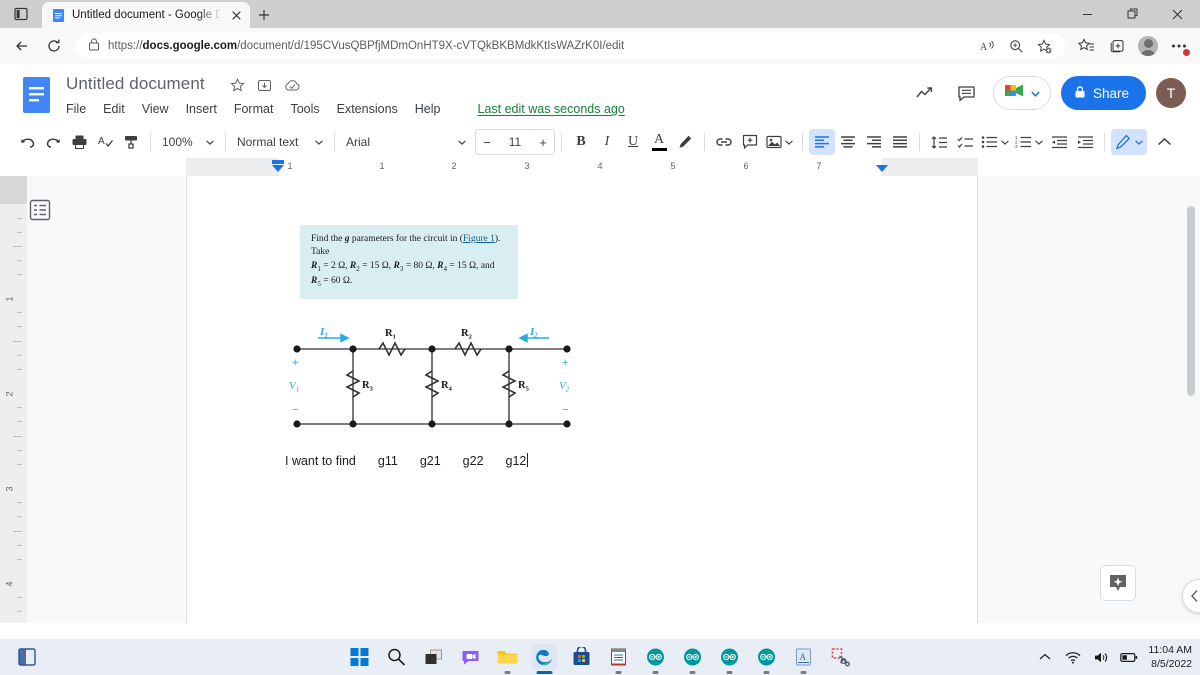 This screenshot has height=675, width=1200. Describe the element at coordinates (543, 142) in the screenshot. I see `font-size-increase-button: +` at that location.